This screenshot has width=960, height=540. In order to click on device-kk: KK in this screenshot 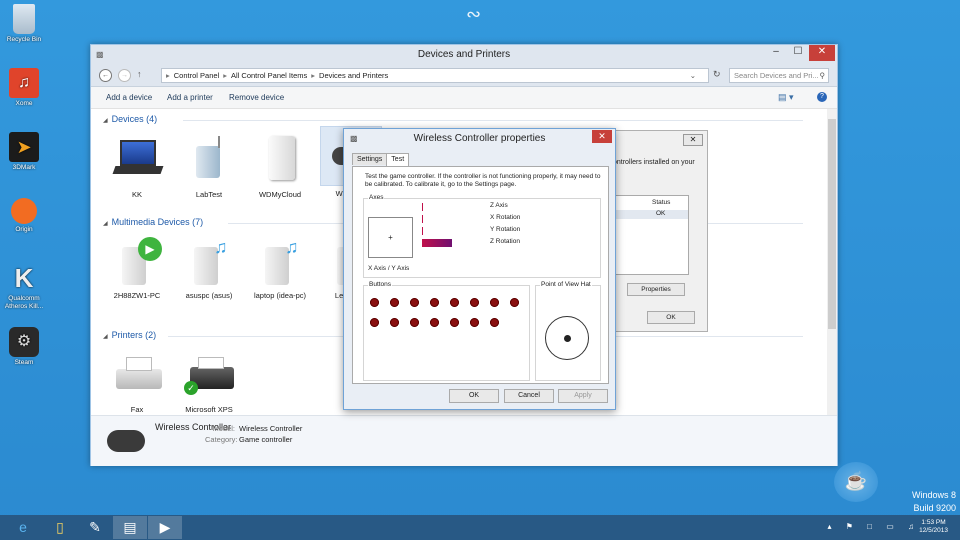, I will do `click(137, 167)`.